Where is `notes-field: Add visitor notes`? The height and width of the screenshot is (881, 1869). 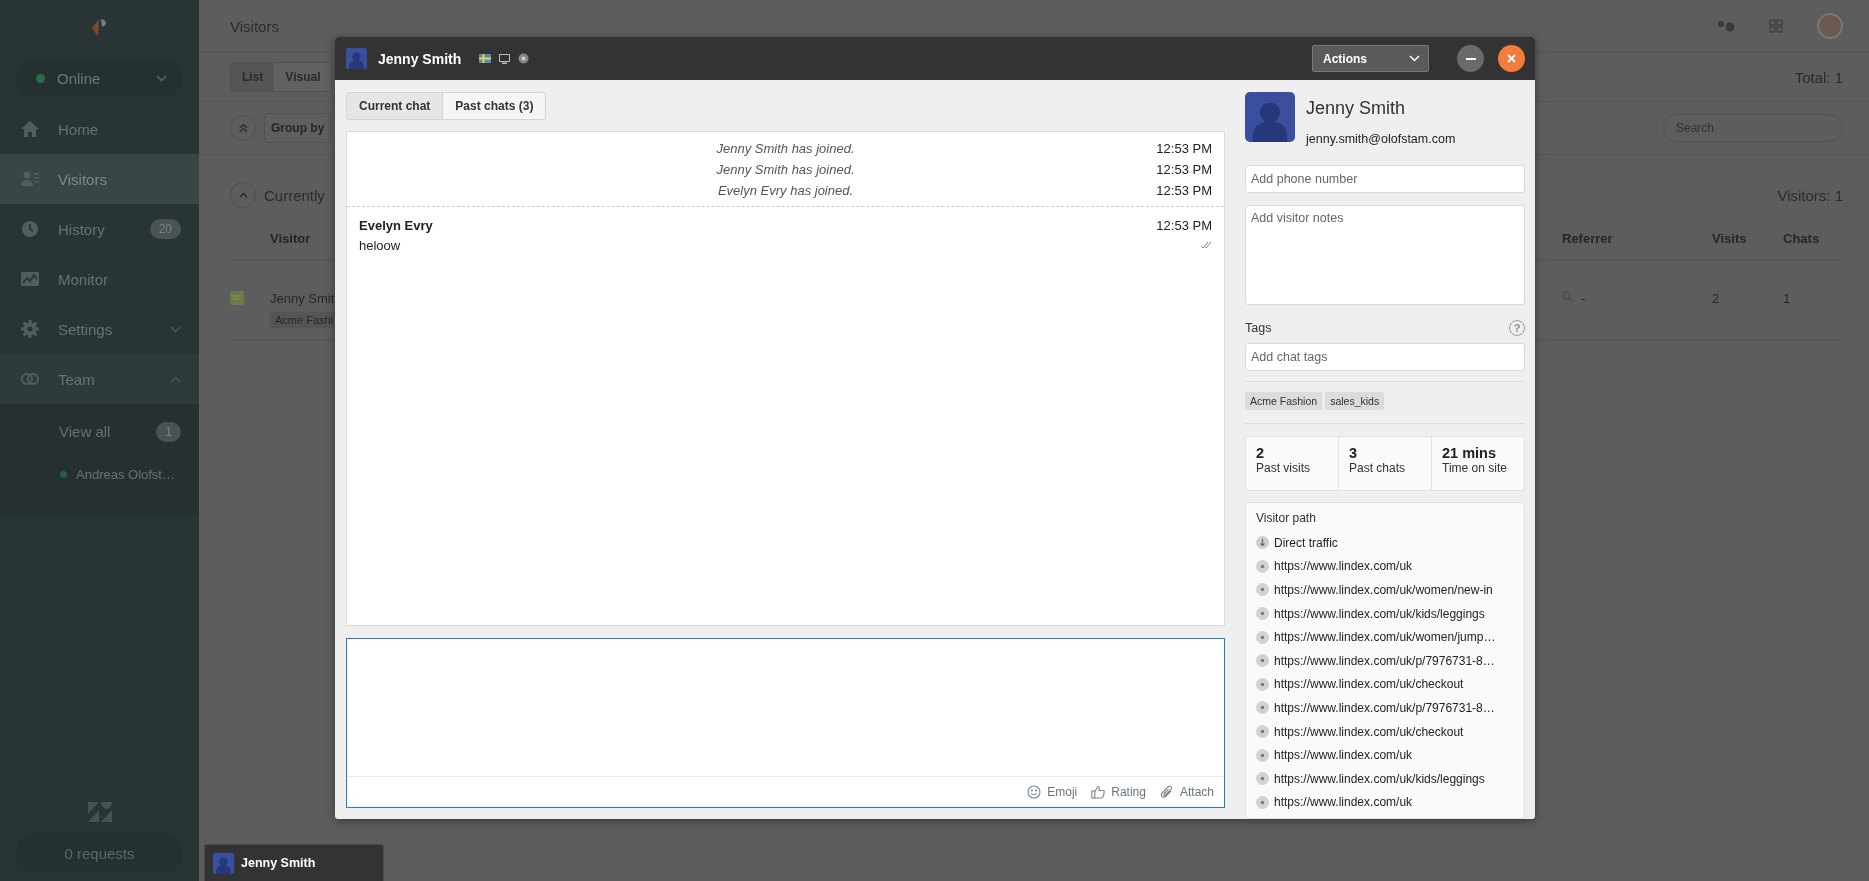 notes-field: Add visitor notes is located at coordinates (1385, 255).